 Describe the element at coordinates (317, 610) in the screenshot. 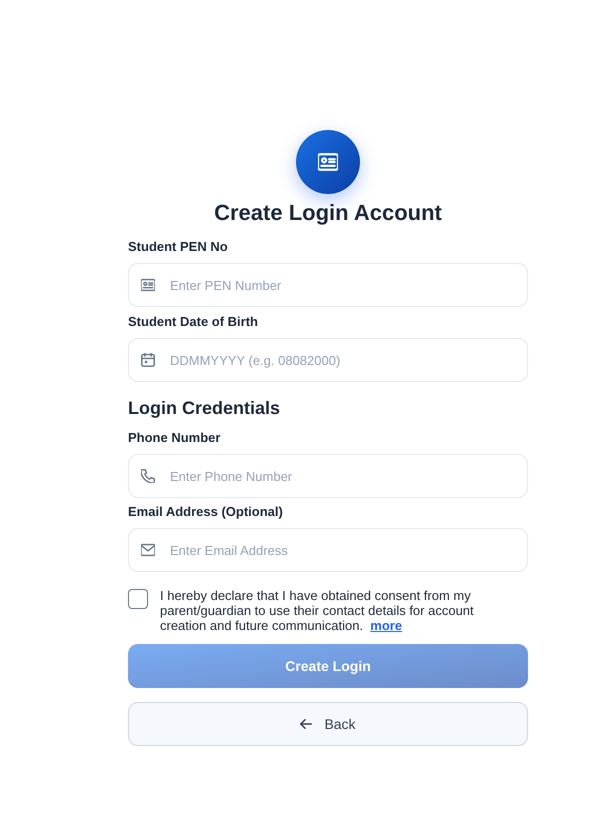

I see `consent-text: I hereby declare that I have obtained consent from my parent/guardian to use their contact details for account creation and future communication. more` at that location.